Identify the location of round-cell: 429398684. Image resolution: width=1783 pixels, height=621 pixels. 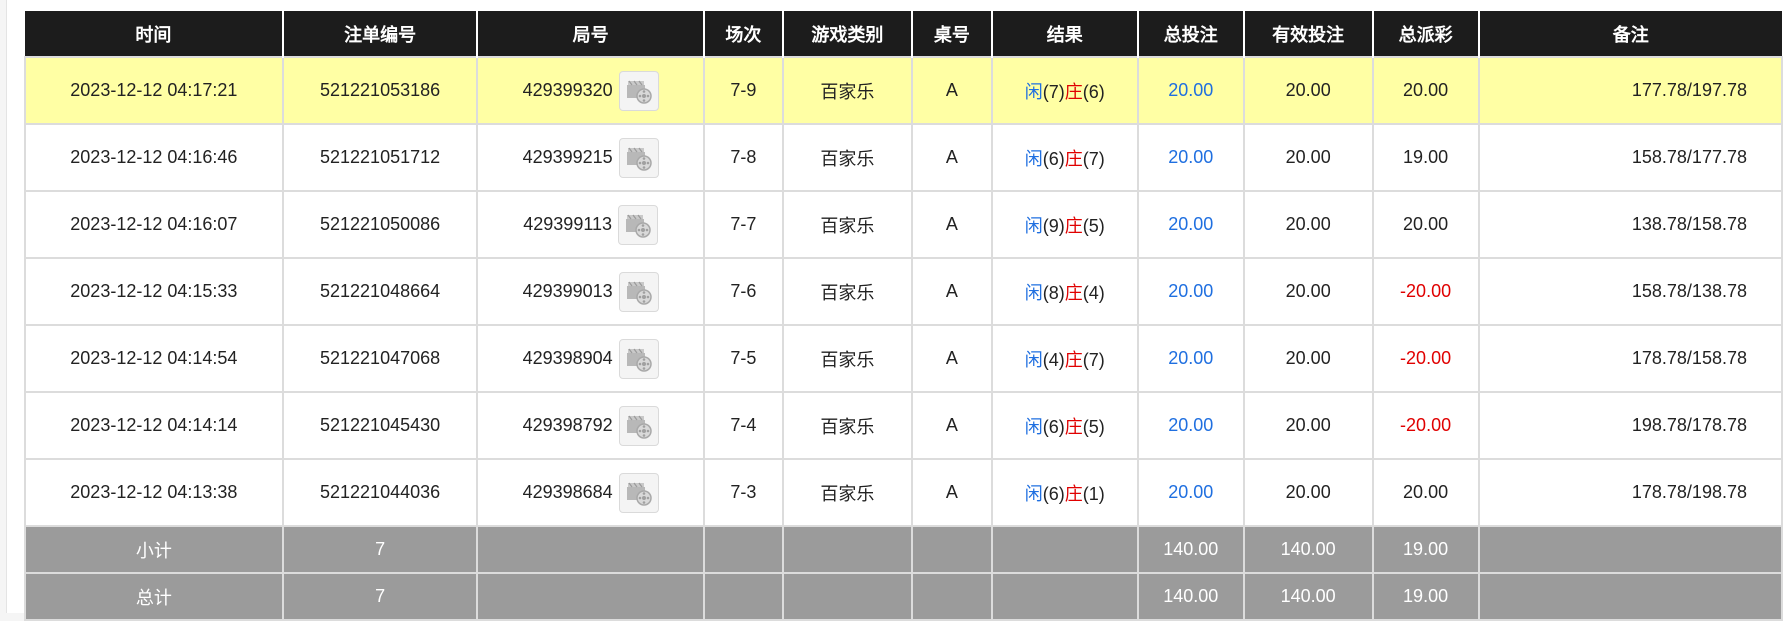
(590, 492).